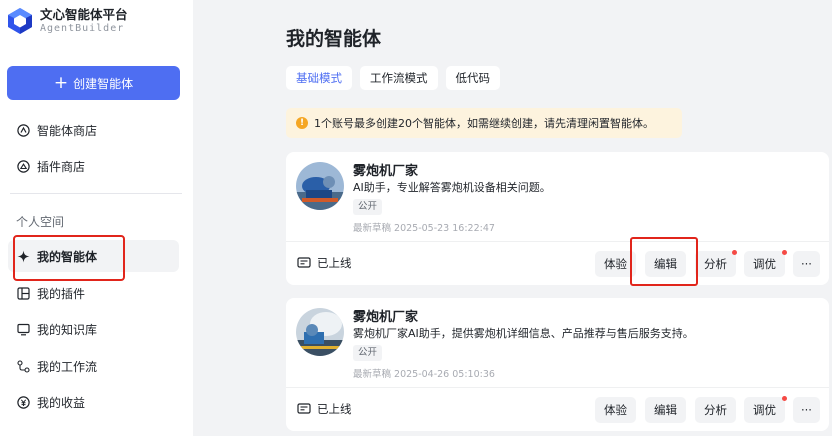 This screenshot has height=436, width=832. What do you see at coordinates (664, 261) in the screenshot?
I see `highlight-box-edit` at bounding box center [664, 261].